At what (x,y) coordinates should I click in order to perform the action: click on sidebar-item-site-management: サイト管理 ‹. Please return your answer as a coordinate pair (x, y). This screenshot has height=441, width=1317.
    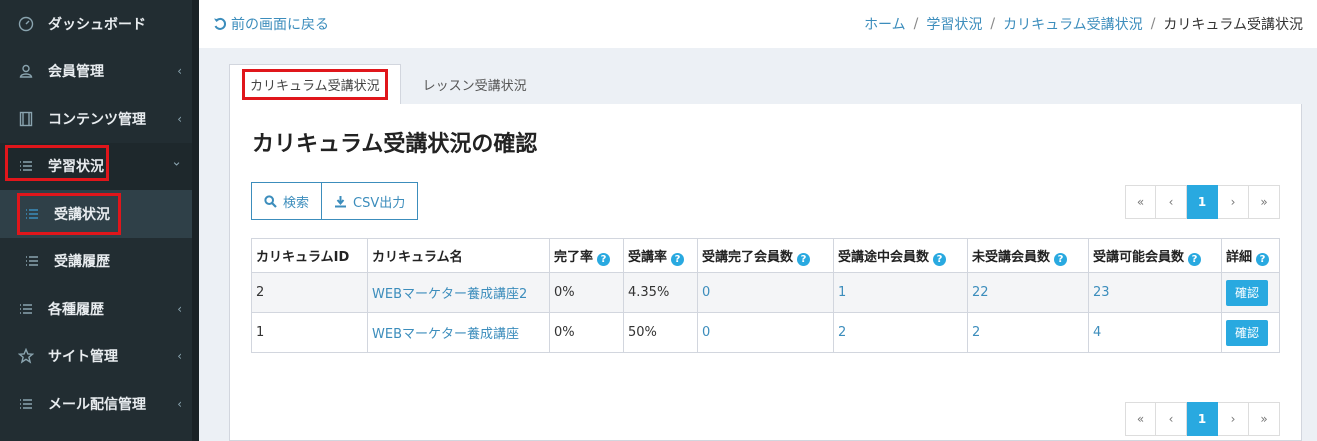
    Looking at the image, I should click on (96, 357).